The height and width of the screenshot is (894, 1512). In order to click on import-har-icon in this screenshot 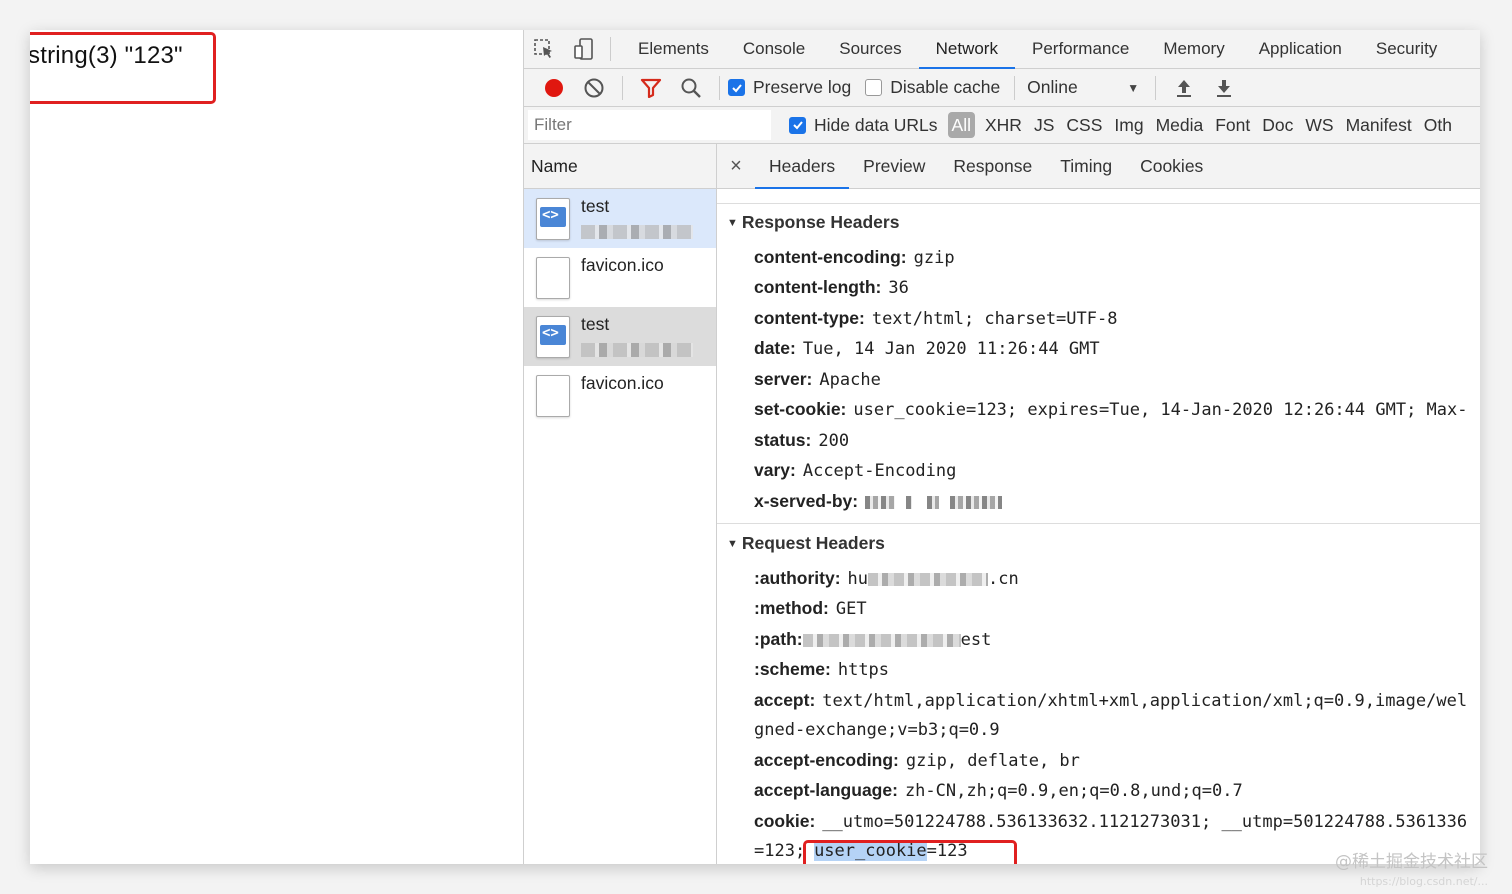, I will do `click(1184, 88)`.